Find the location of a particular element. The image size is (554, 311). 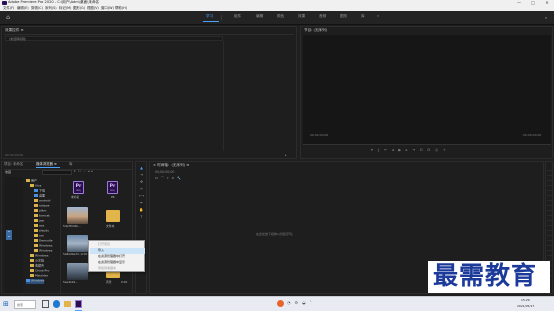

tree-item-selected: Windows is located at coordinates (35, 281).